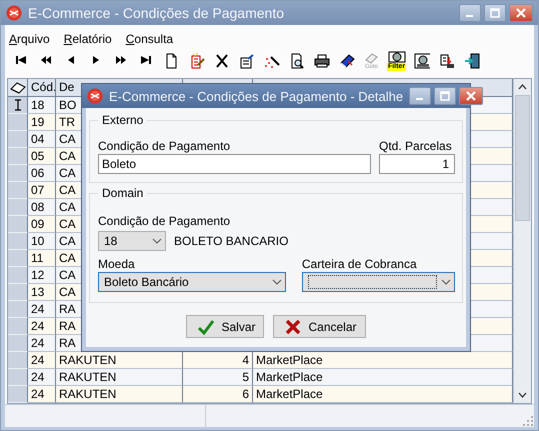  Describe the element at coordinates (246, 61) in the screenshot. I see `form-icon` at that location.